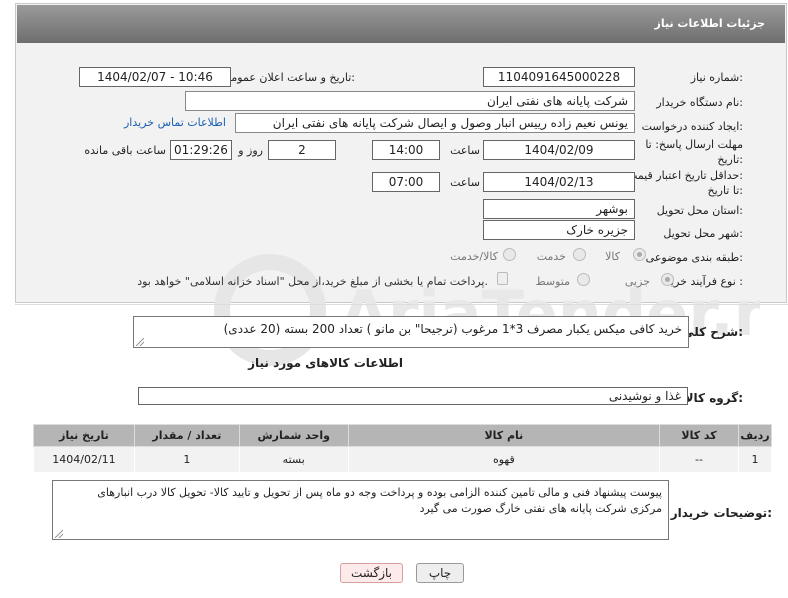  I want to click on announce-label: تاریخ و ساعت اعلان عمومی:, so click(288, 77).